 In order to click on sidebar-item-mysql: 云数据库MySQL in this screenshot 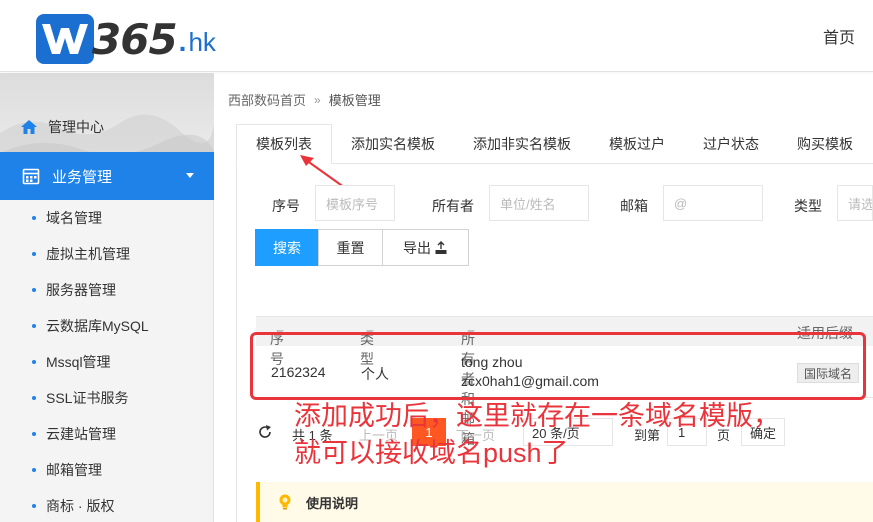, I will do `click(107, 326)`.